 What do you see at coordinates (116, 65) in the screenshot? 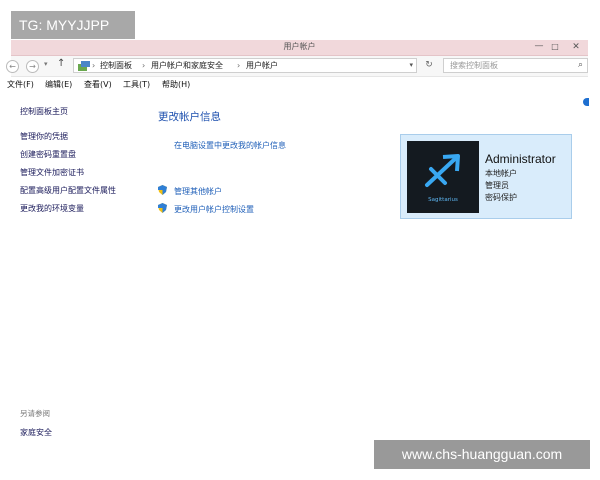
I see `breadcrumb-control-panel: 控制面板` at bounding box center [116, 65].